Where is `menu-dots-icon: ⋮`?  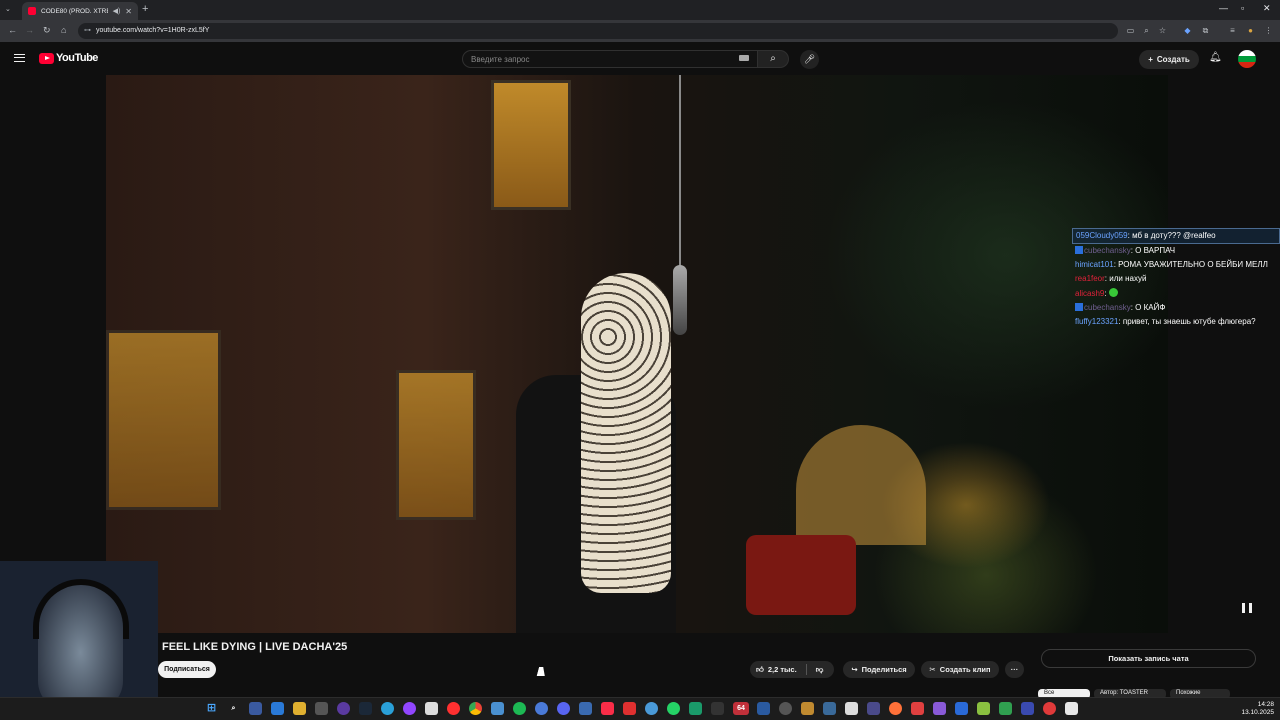 menu-dots-icon: ⋮ is located at coordinates (1268, 30).